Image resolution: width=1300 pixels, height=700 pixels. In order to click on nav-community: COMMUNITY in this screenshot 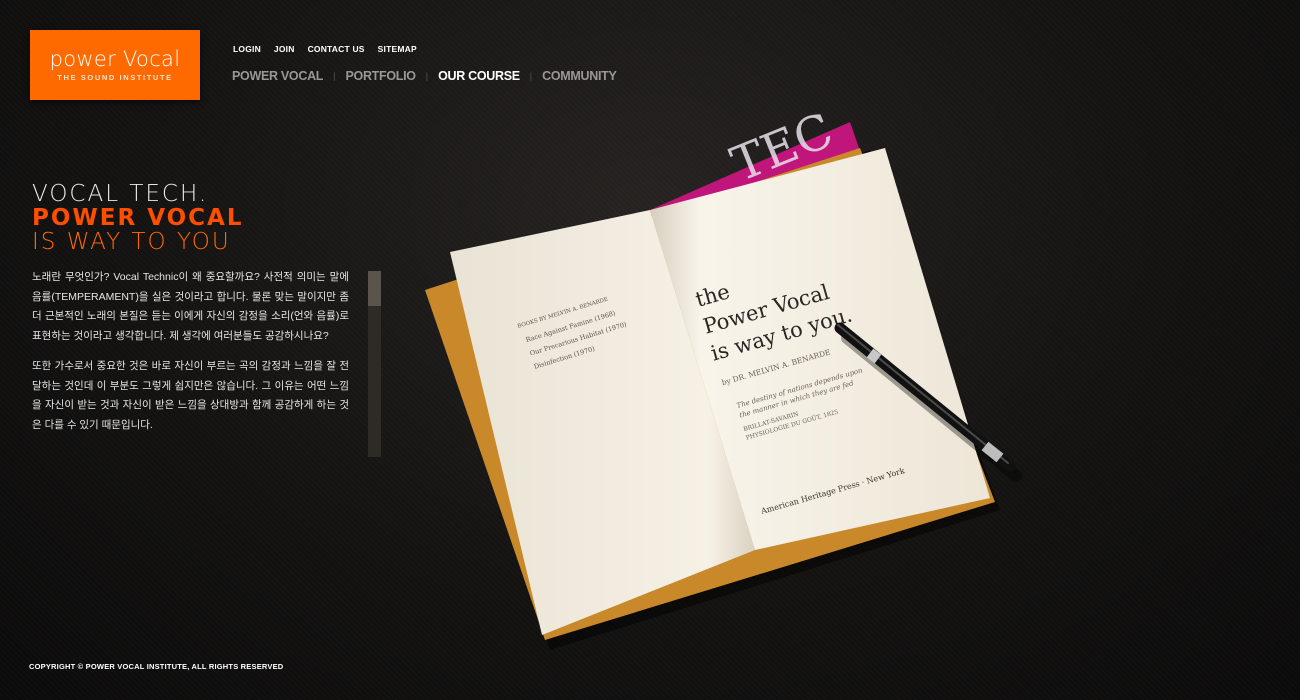, I will do `click(579, 76)`.